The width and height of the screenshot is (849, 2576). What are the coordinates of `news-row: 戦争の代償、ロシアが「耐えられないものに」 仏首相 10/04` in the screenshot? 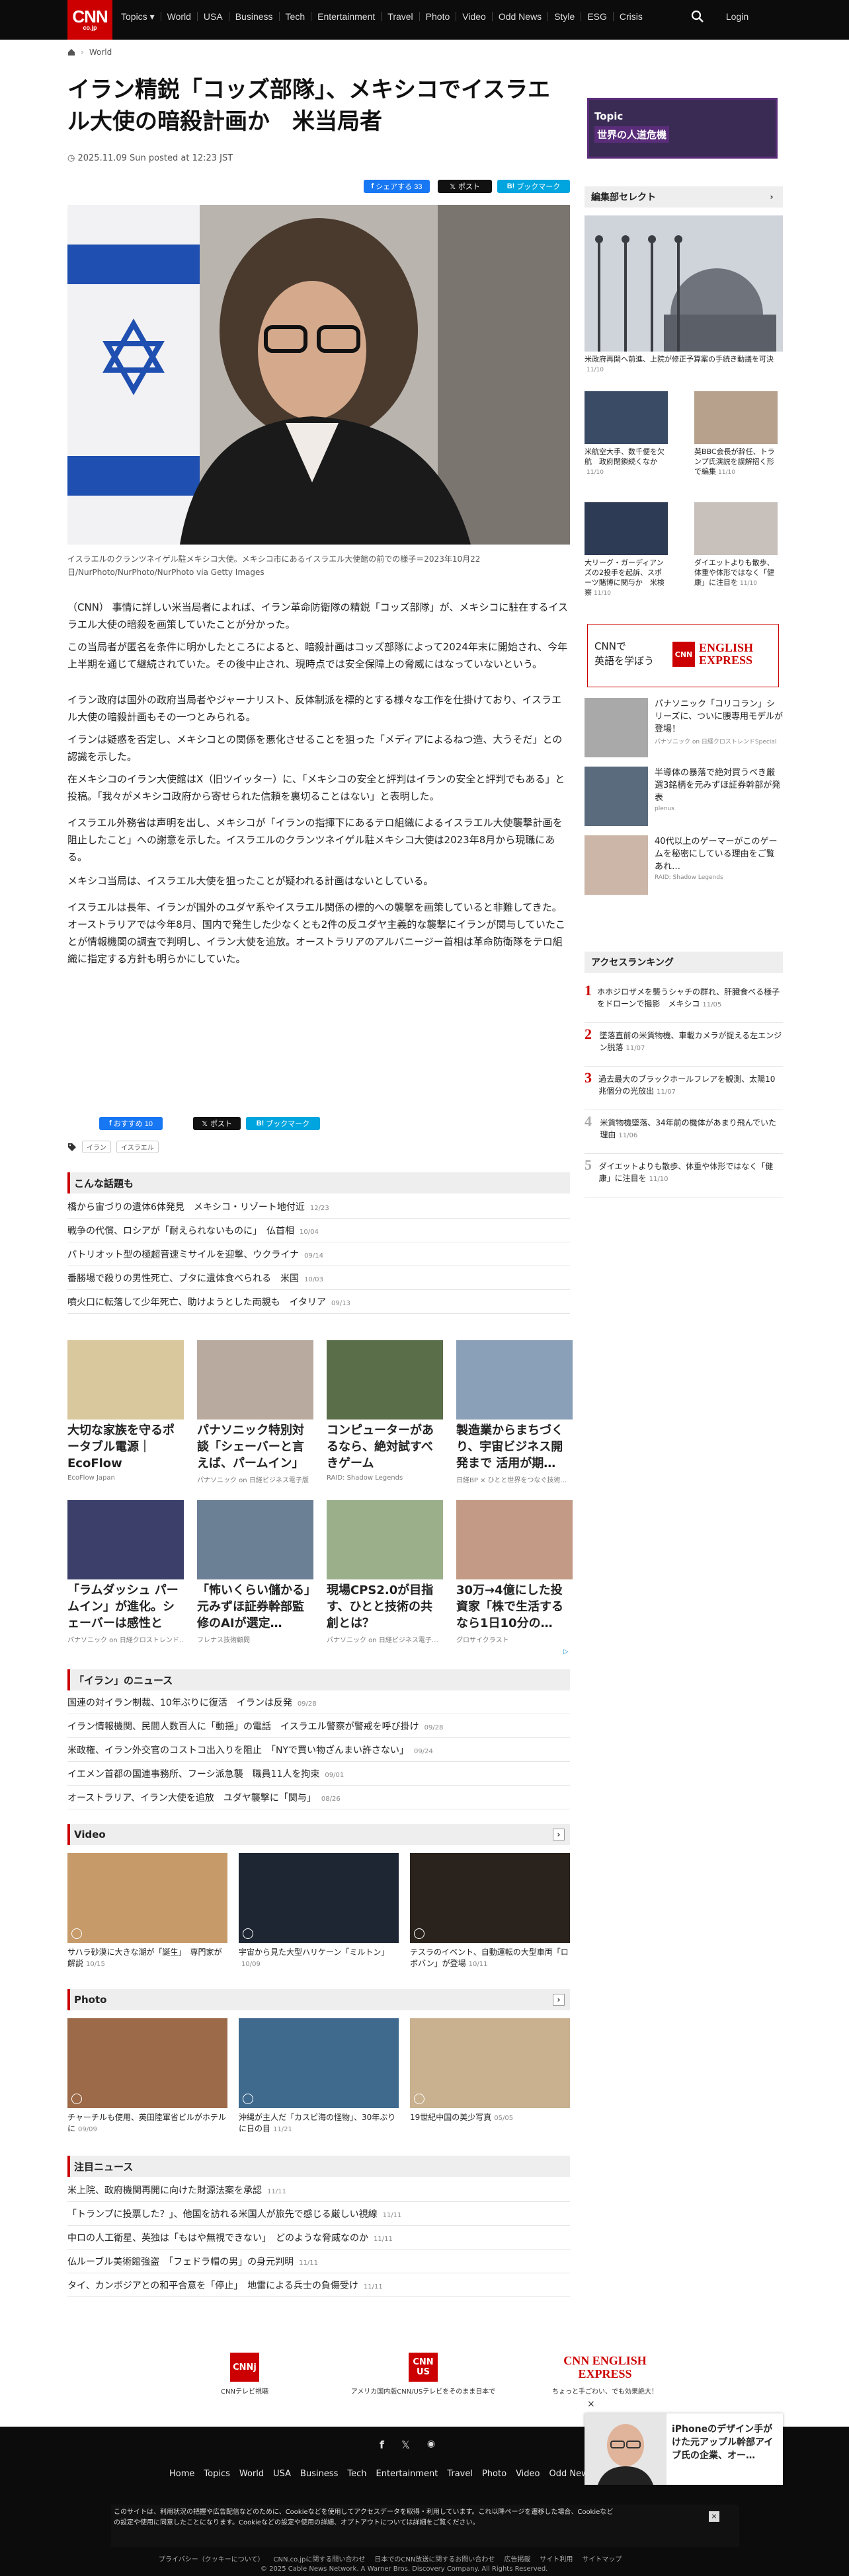 It's located at (319, 1231).